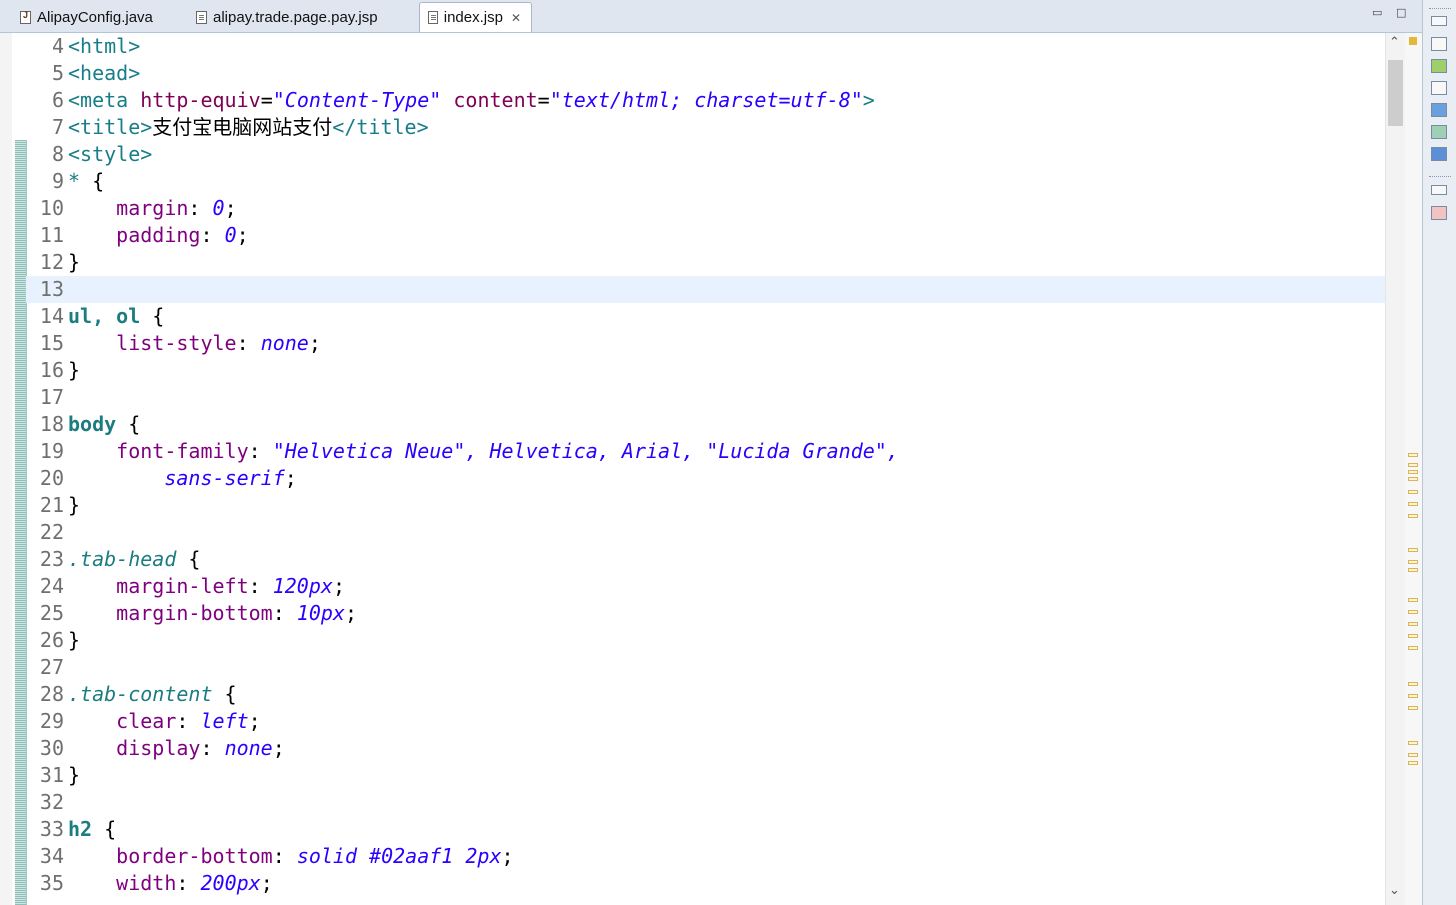 The height and width of the screenshot is (905, 1456). What do you see at coordinates (1439, 88) in the screenshot?
I see `properties-view-icon` at bounding box center [1439, 88].